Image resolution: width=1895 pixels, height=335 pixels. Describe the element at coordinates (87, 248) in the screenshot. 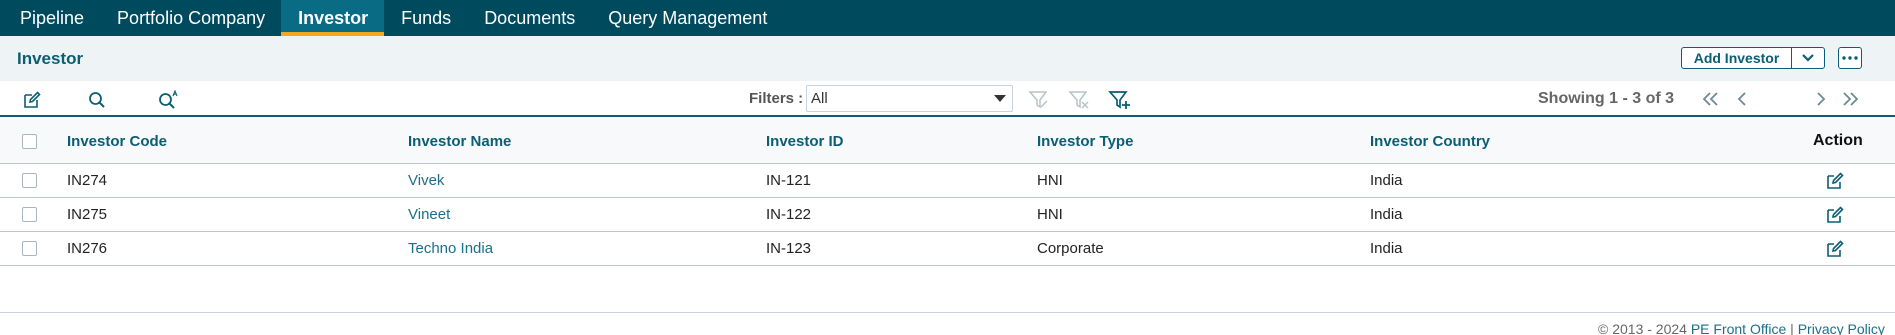

I see `cell-investor-code: IN276` at that location.